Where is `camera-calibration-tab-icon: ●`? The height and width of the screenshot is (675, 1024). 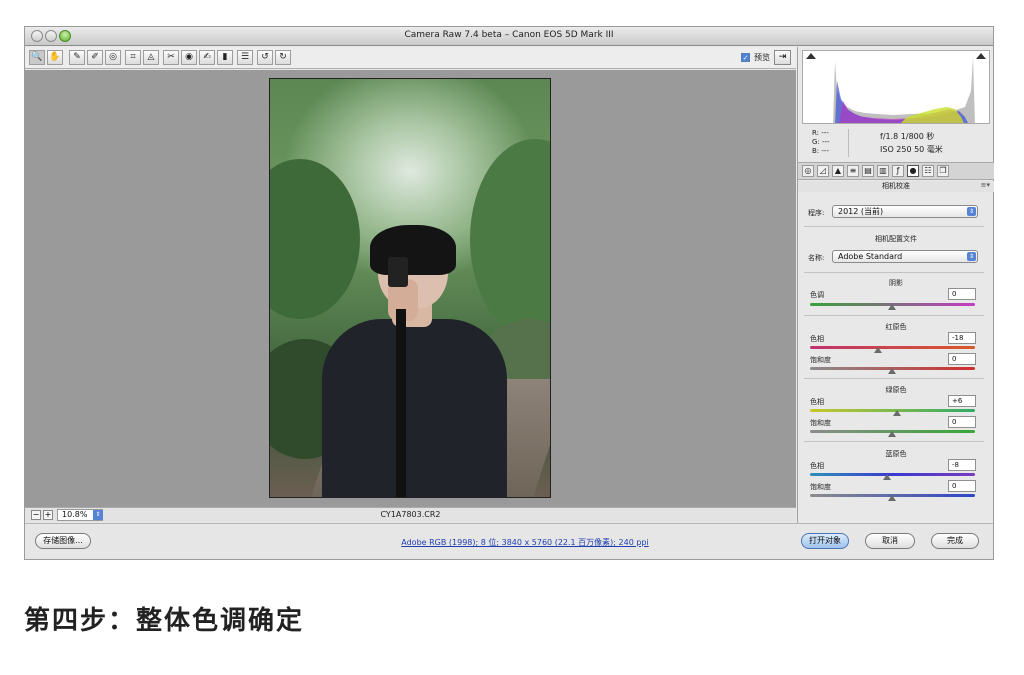 camera-calibration-tab-icon: ● is located at coordinates (913, 171).